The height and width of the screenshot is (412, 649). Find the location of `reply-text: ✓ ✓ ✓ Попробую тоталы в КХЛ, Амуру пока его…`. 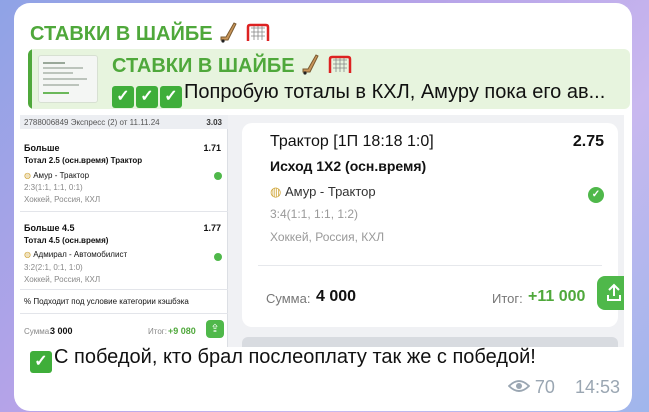

reply-text: ✓ ✓ ✓ Попробую тоталы в КХЛ, Амуру пока его… is located at coordinates (370, 94).